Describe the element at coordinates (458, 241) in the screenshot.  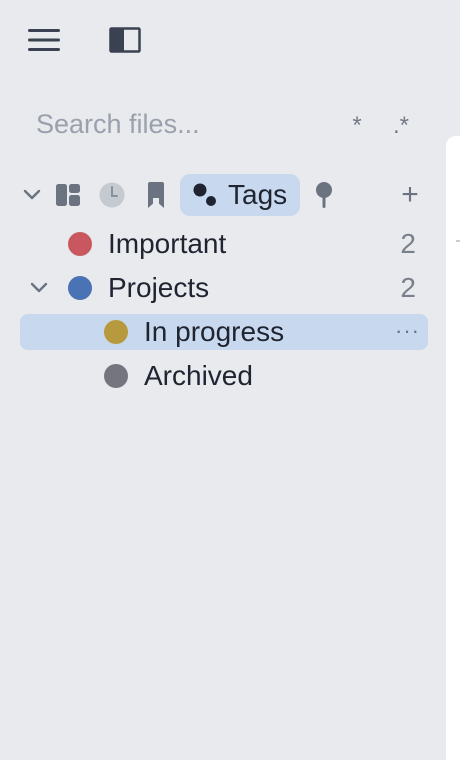
I see `panel-divider-mark` at that location.